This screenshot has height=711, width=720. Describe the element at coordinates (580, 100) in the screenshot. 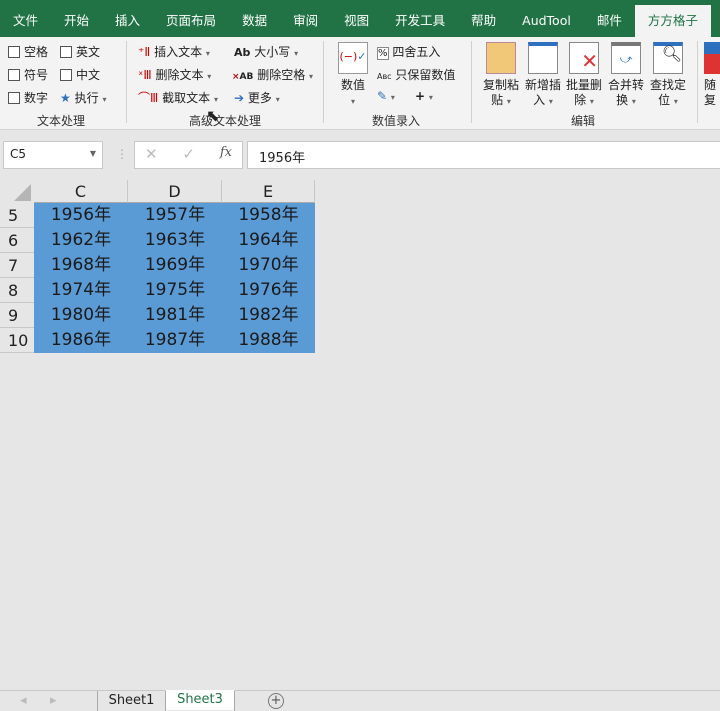

I see `label: 除` at that location.